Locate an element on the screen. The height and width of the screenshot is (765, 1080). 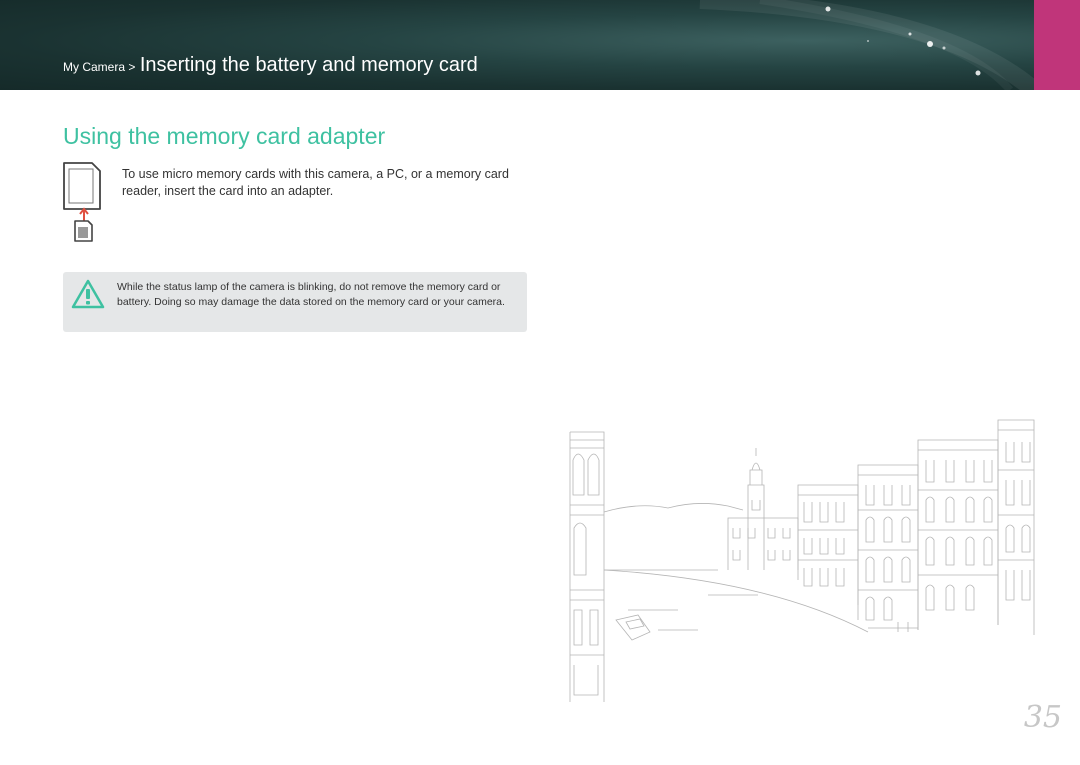
page-number: 35 is located at coordinates (1042, 717).